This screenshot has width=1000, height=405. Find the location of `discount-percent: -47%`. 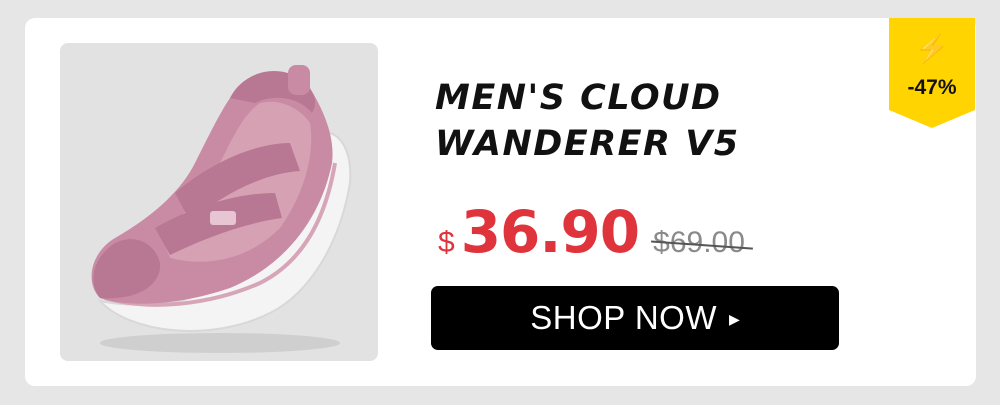

discount-percent: -47% is located at coordinates (932, 87).